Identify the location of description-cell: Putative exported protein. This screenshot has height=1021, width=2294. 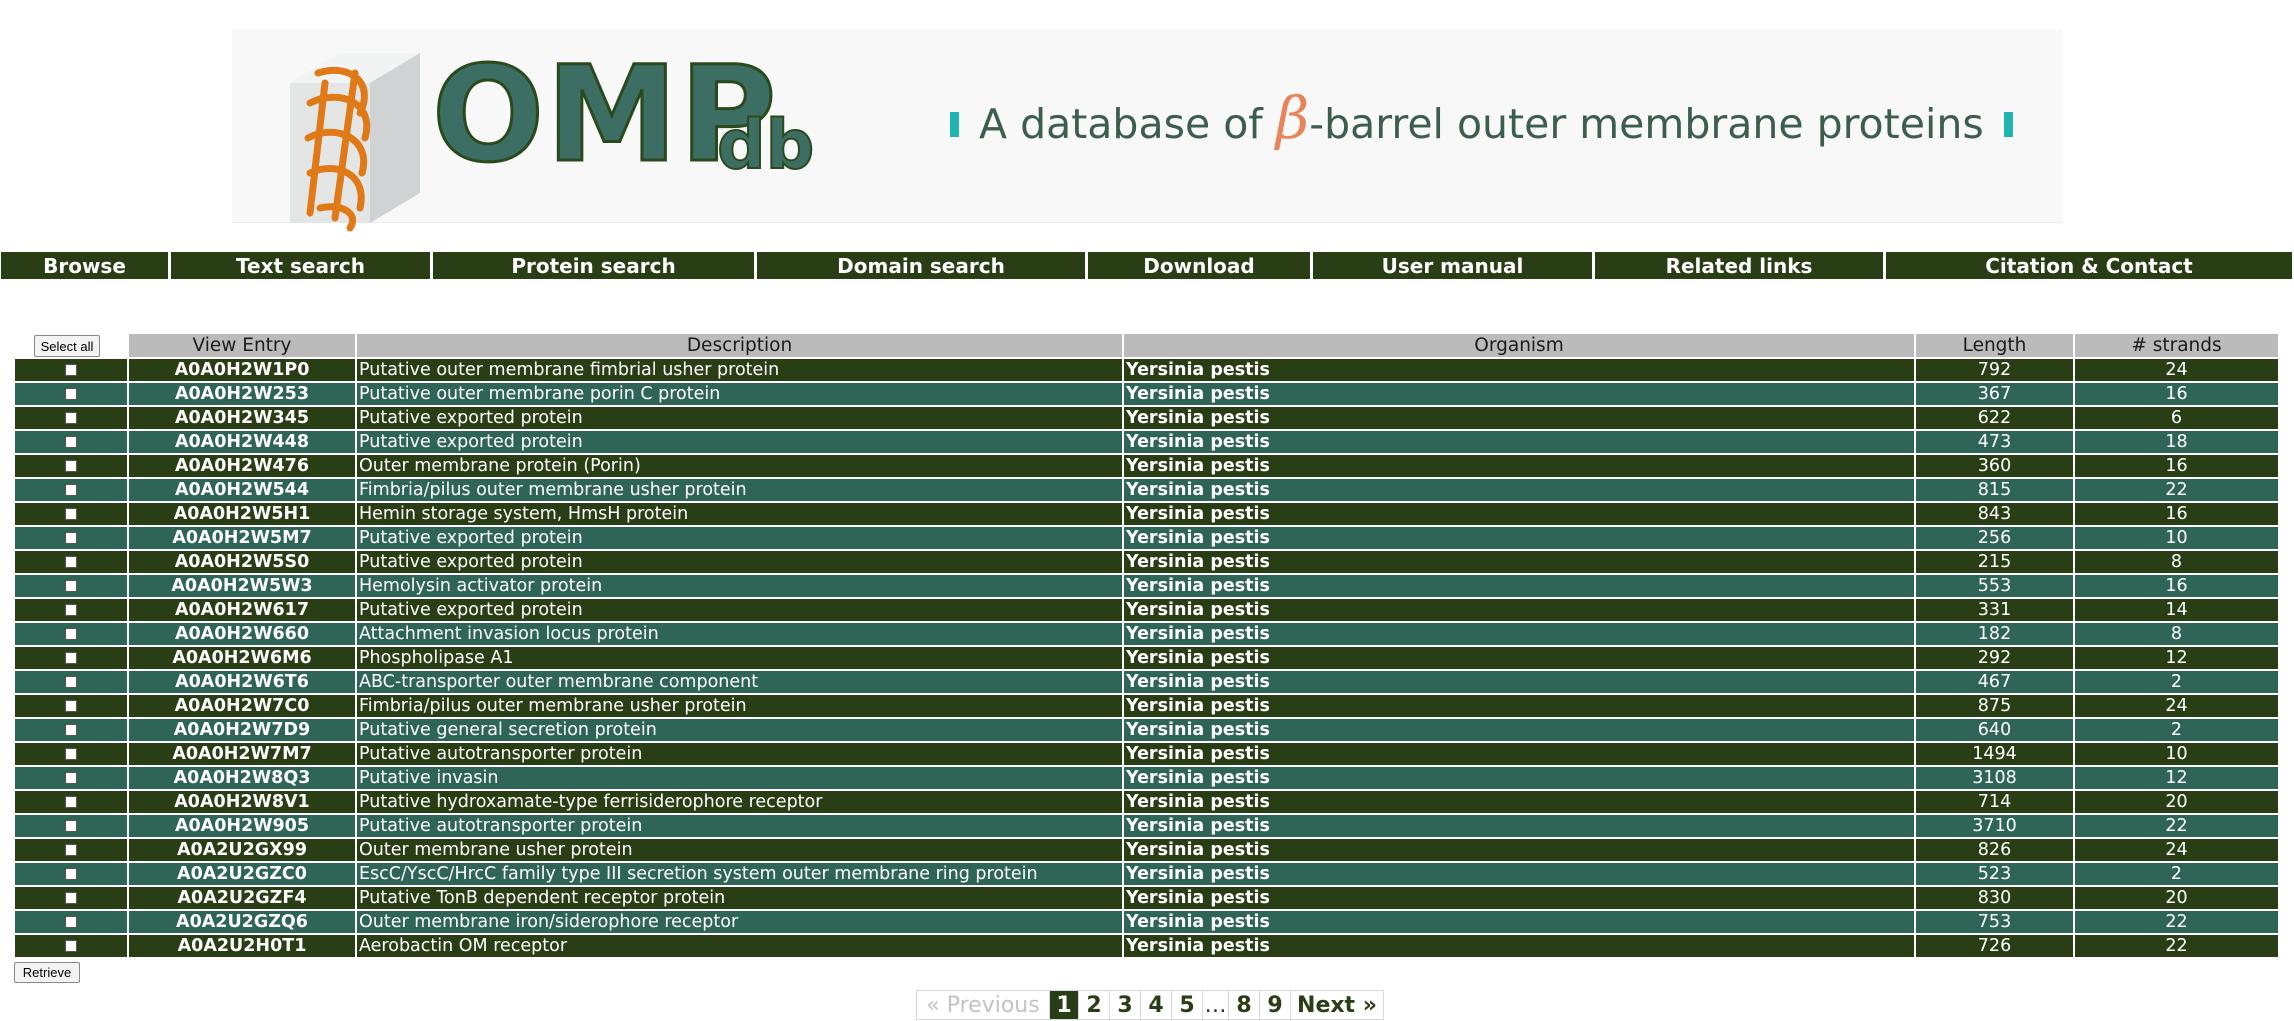
(739, 419).